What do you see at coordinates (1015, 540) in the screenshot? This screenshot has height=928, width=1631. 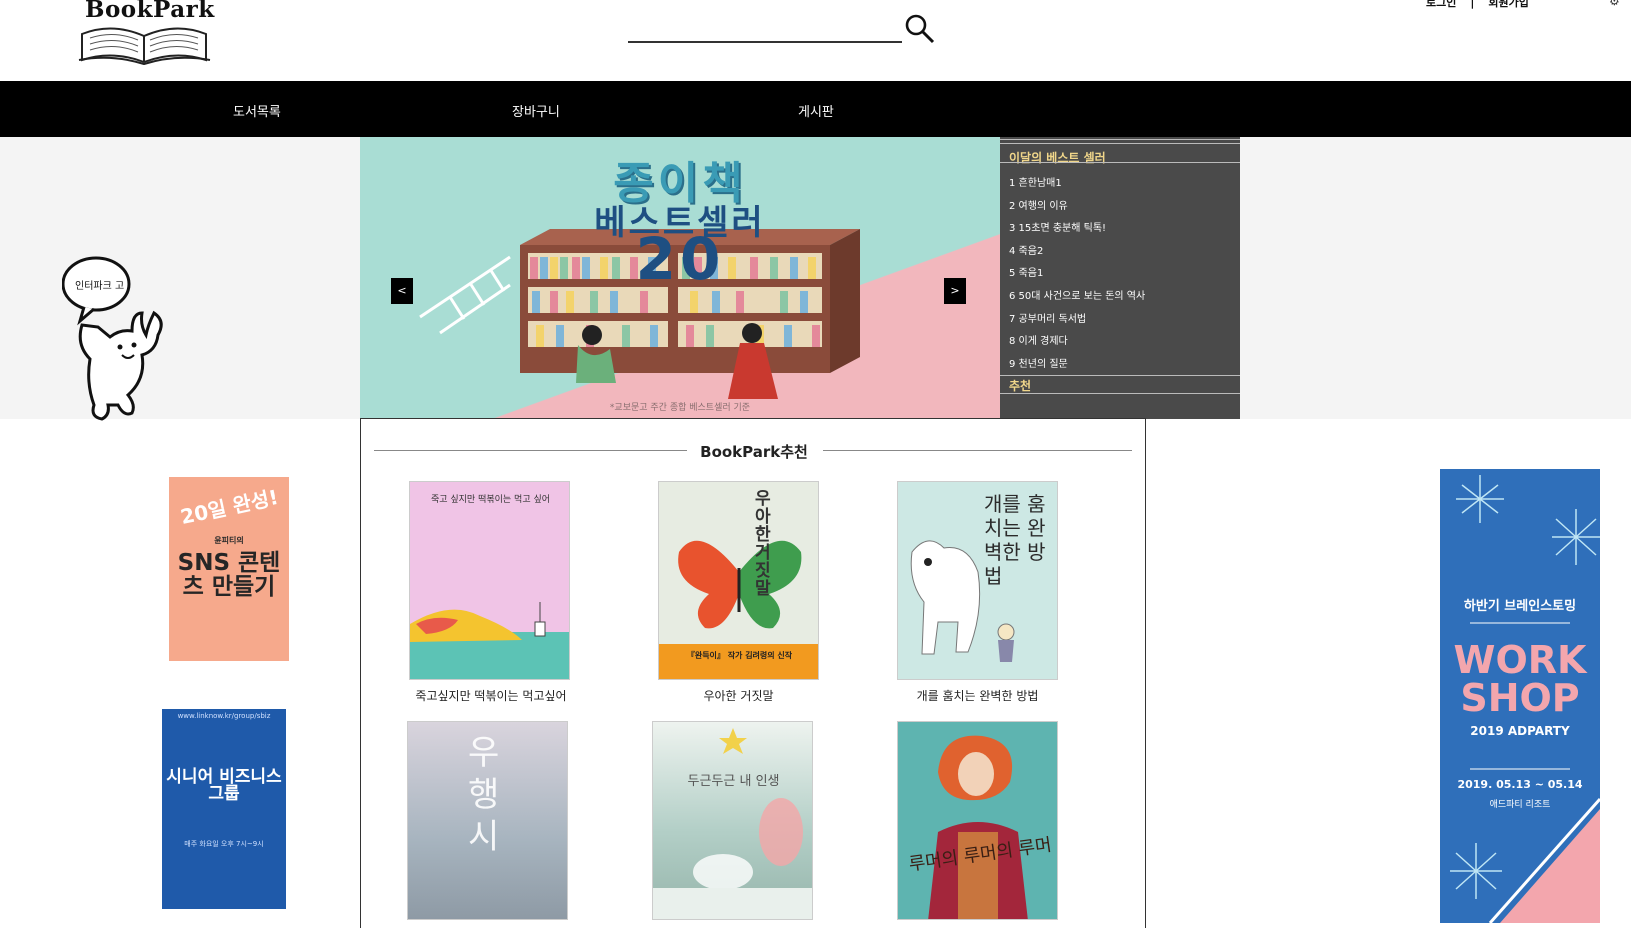 I see `book-cover-title: 개를 훔치는 완벽한 방법` at bounding box center [1015, 540].